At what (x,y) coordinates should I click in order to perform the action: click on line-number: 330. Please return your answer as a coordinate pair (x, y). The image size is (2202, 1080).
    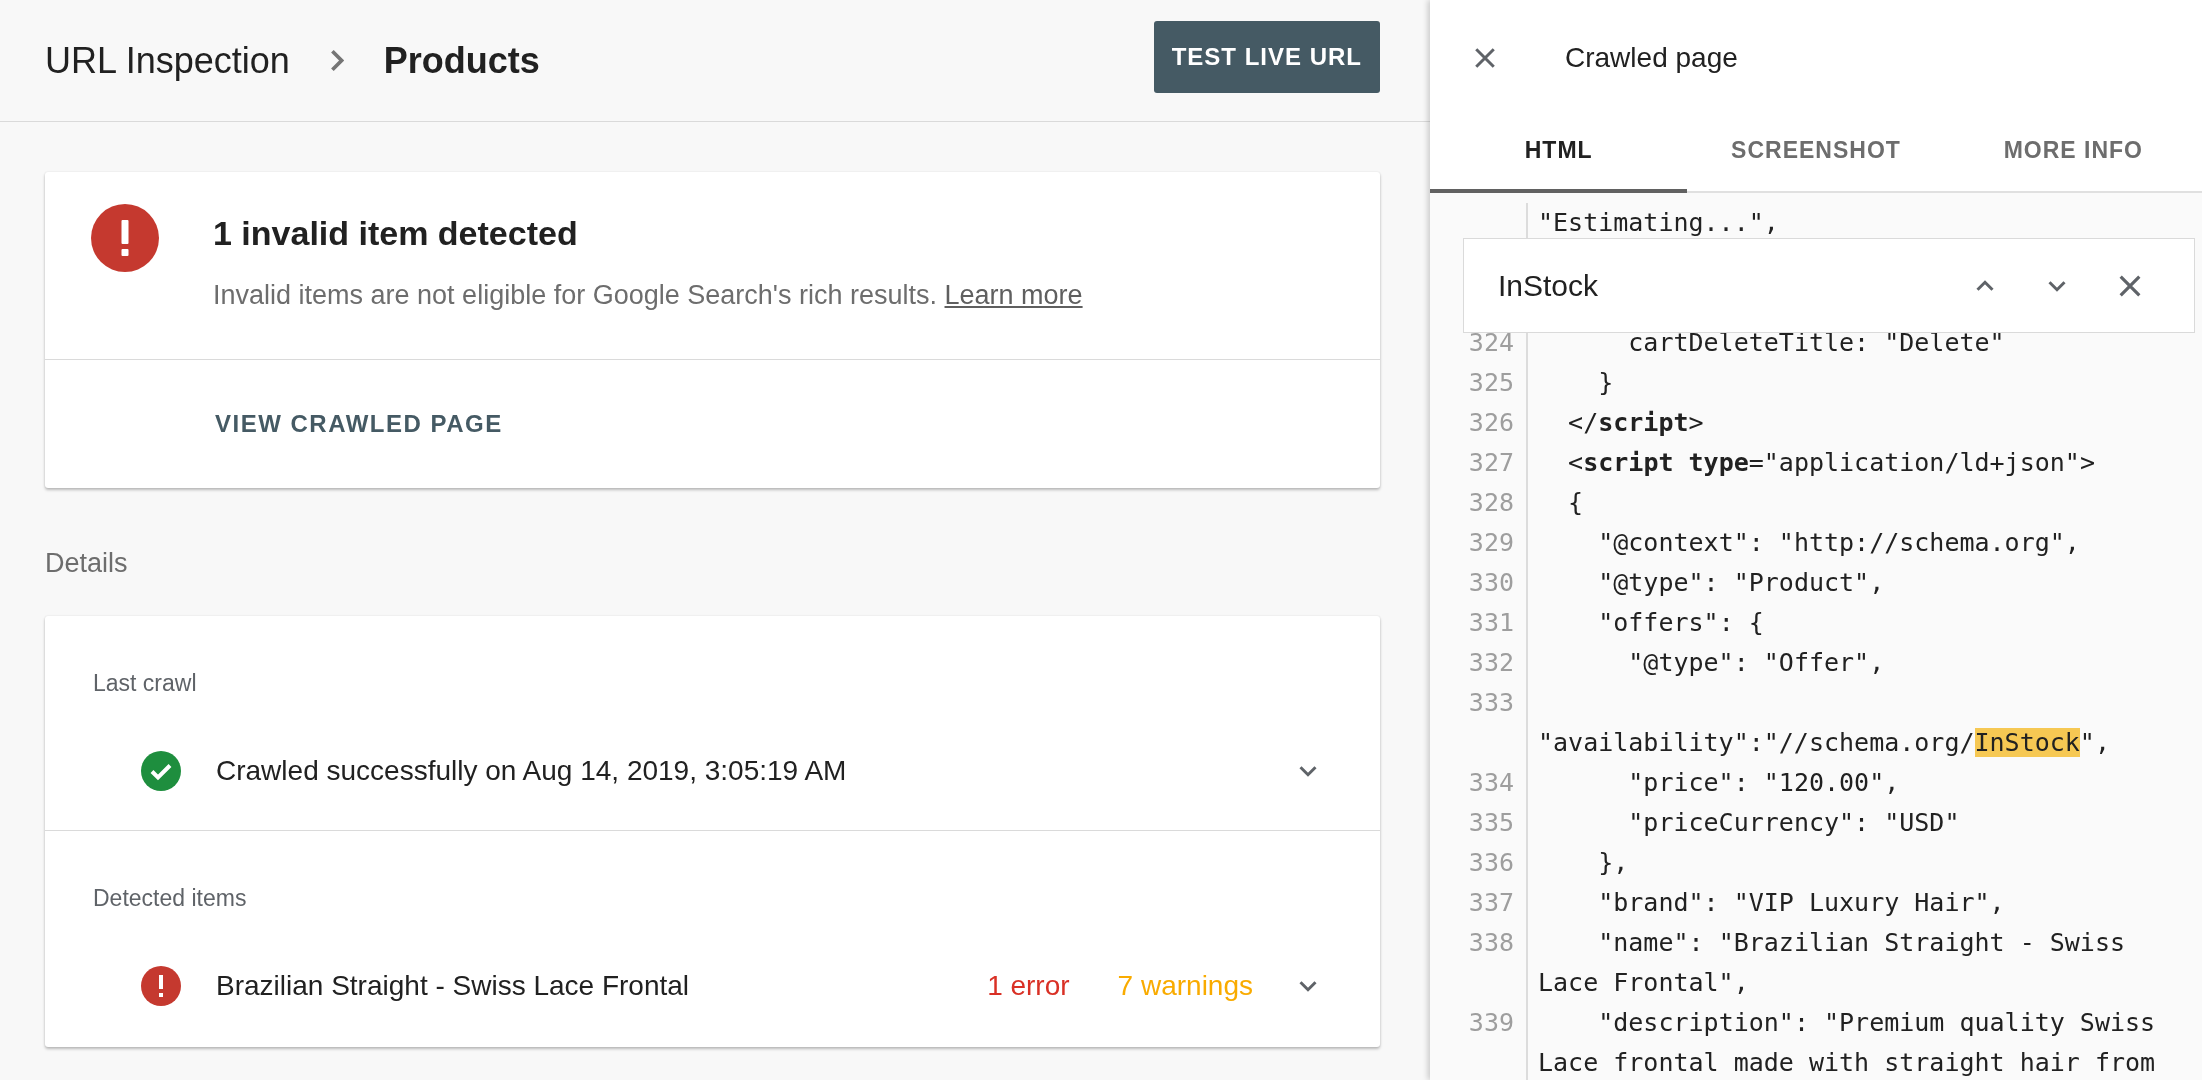
    Looking at the image, I should click on (1479, 583).